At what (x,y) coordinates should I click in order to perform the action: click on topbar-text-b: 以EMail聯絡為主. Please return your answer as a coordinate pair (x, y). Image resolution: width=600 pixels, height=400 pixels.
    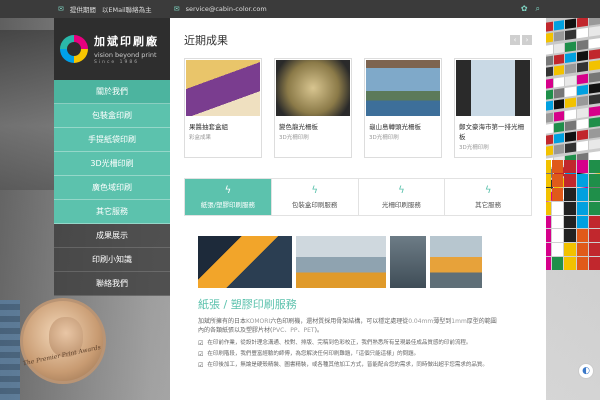
    Looking at the image, I should click on (126, 10).